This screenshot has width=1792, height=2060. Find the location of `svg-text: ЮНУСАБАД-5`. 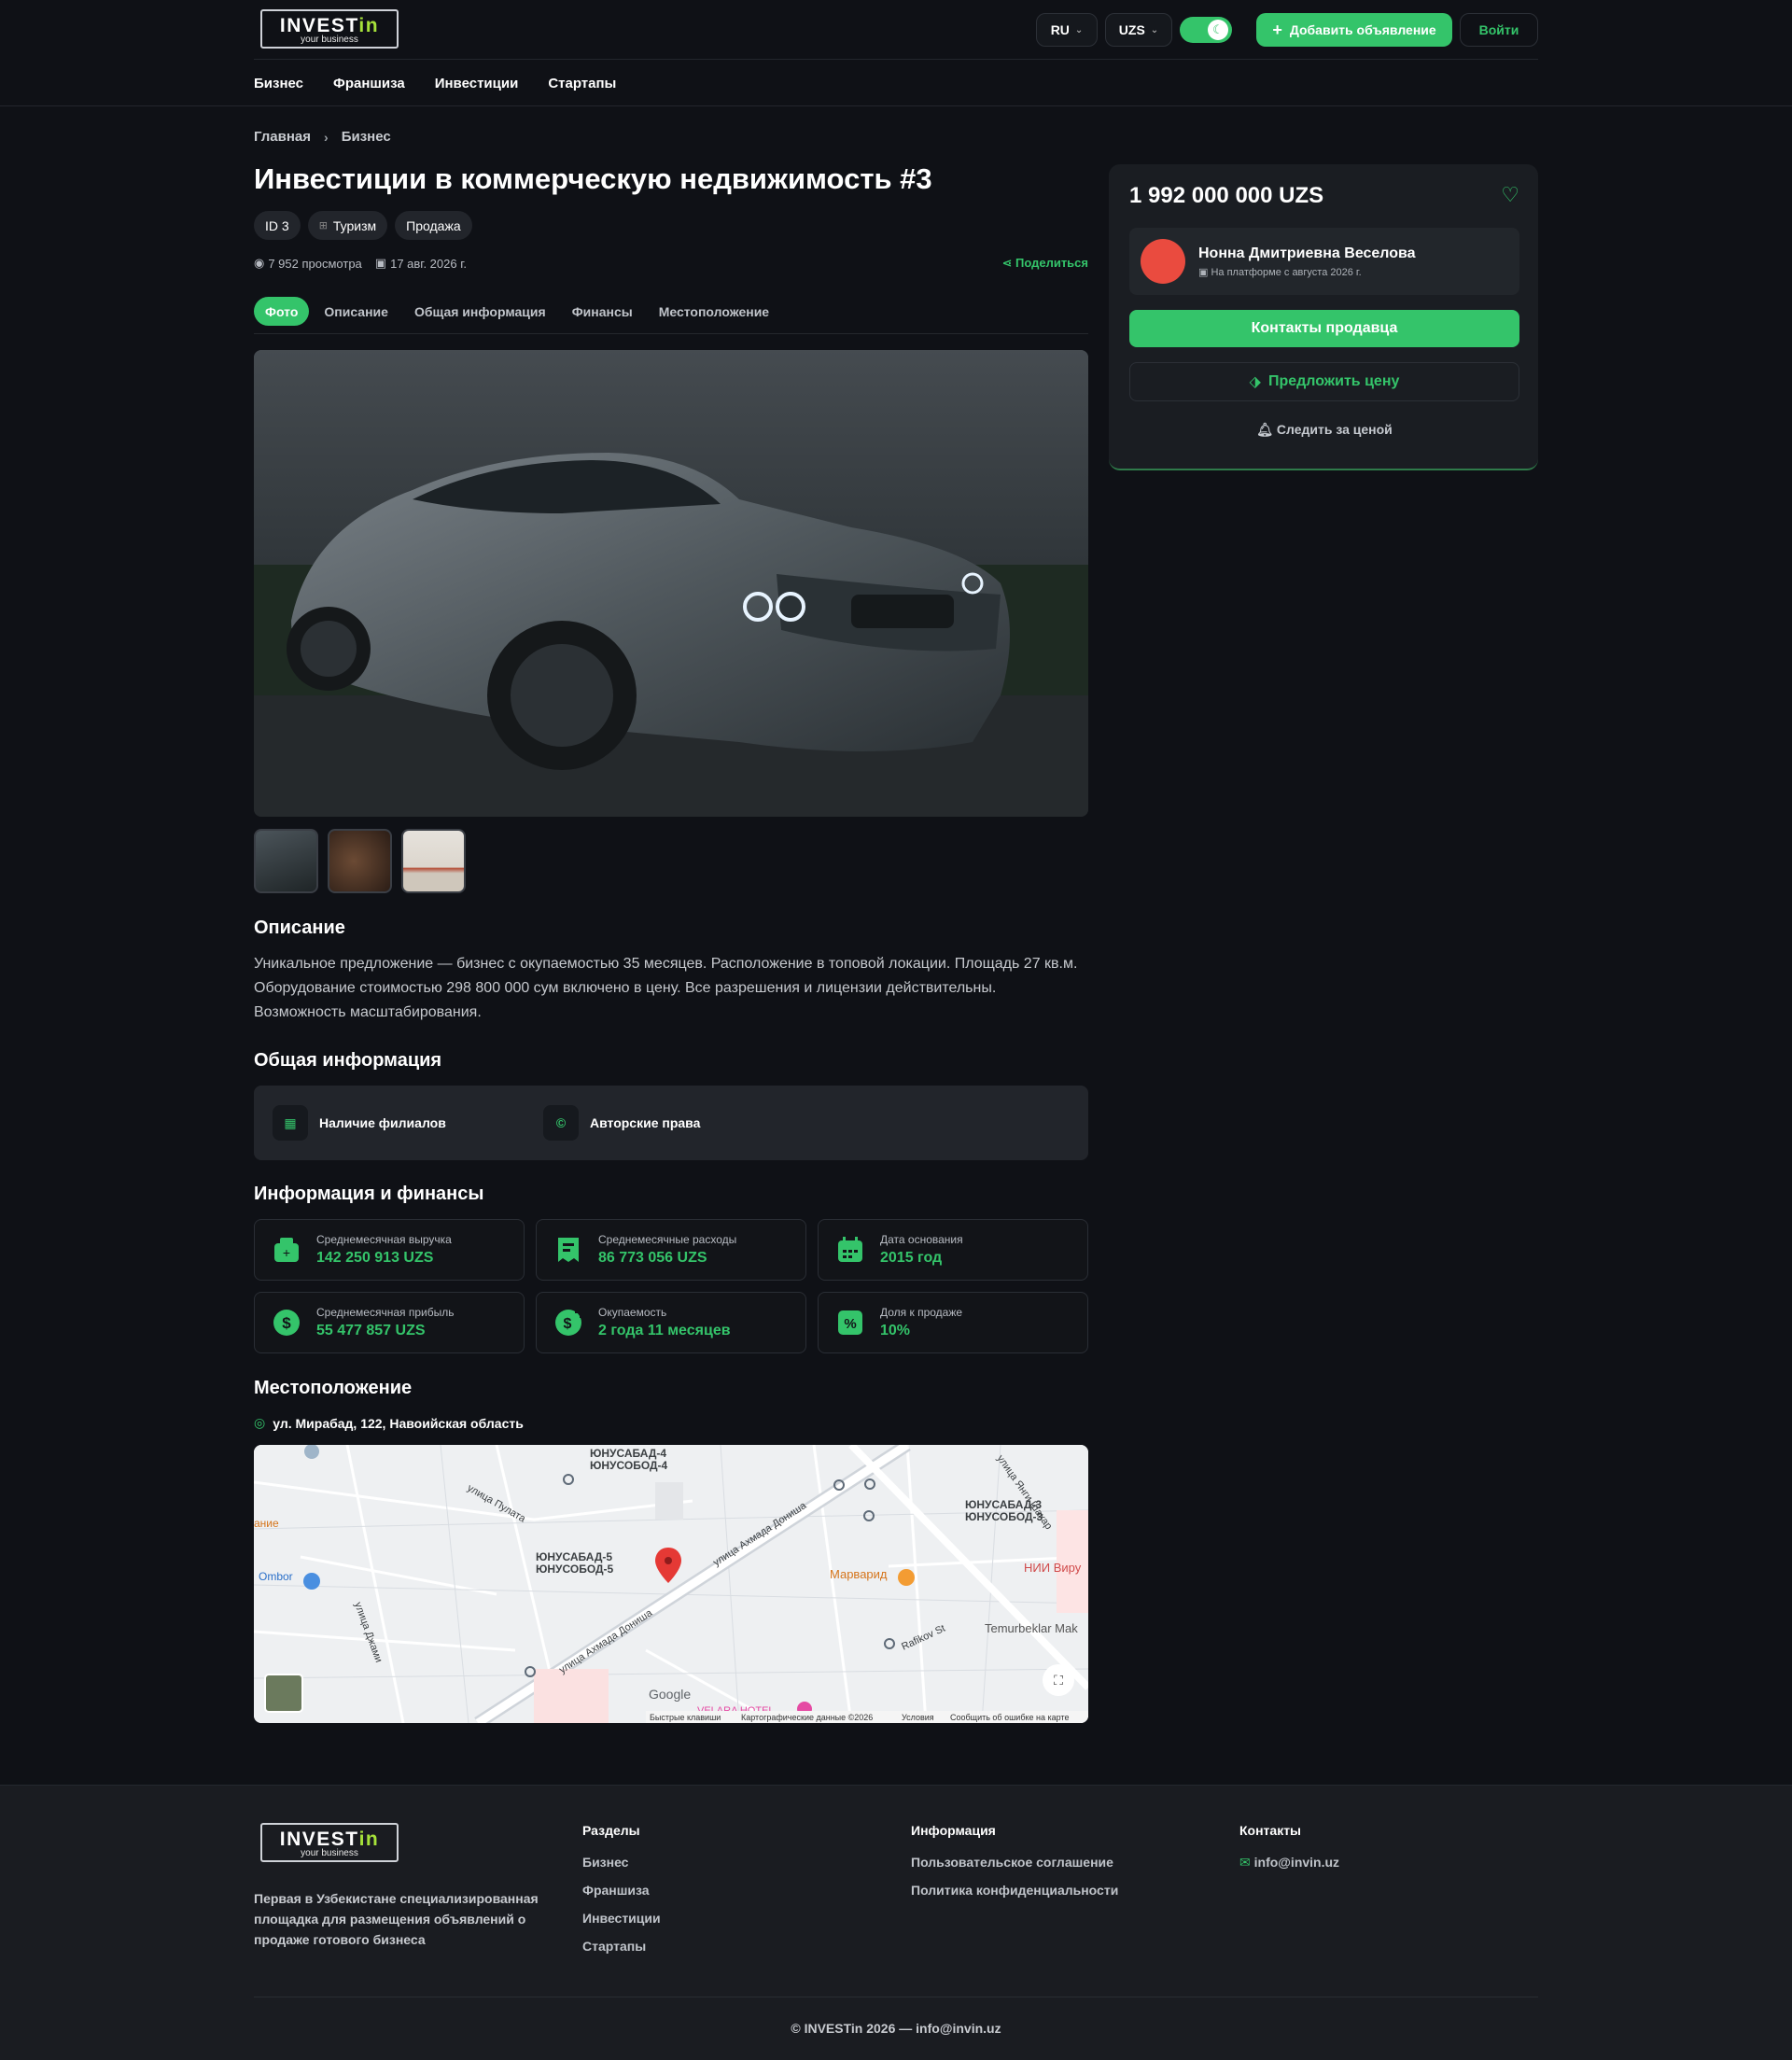

svg-text: ЮНУСАБАД-5 is located at coordinates (574, 1556).